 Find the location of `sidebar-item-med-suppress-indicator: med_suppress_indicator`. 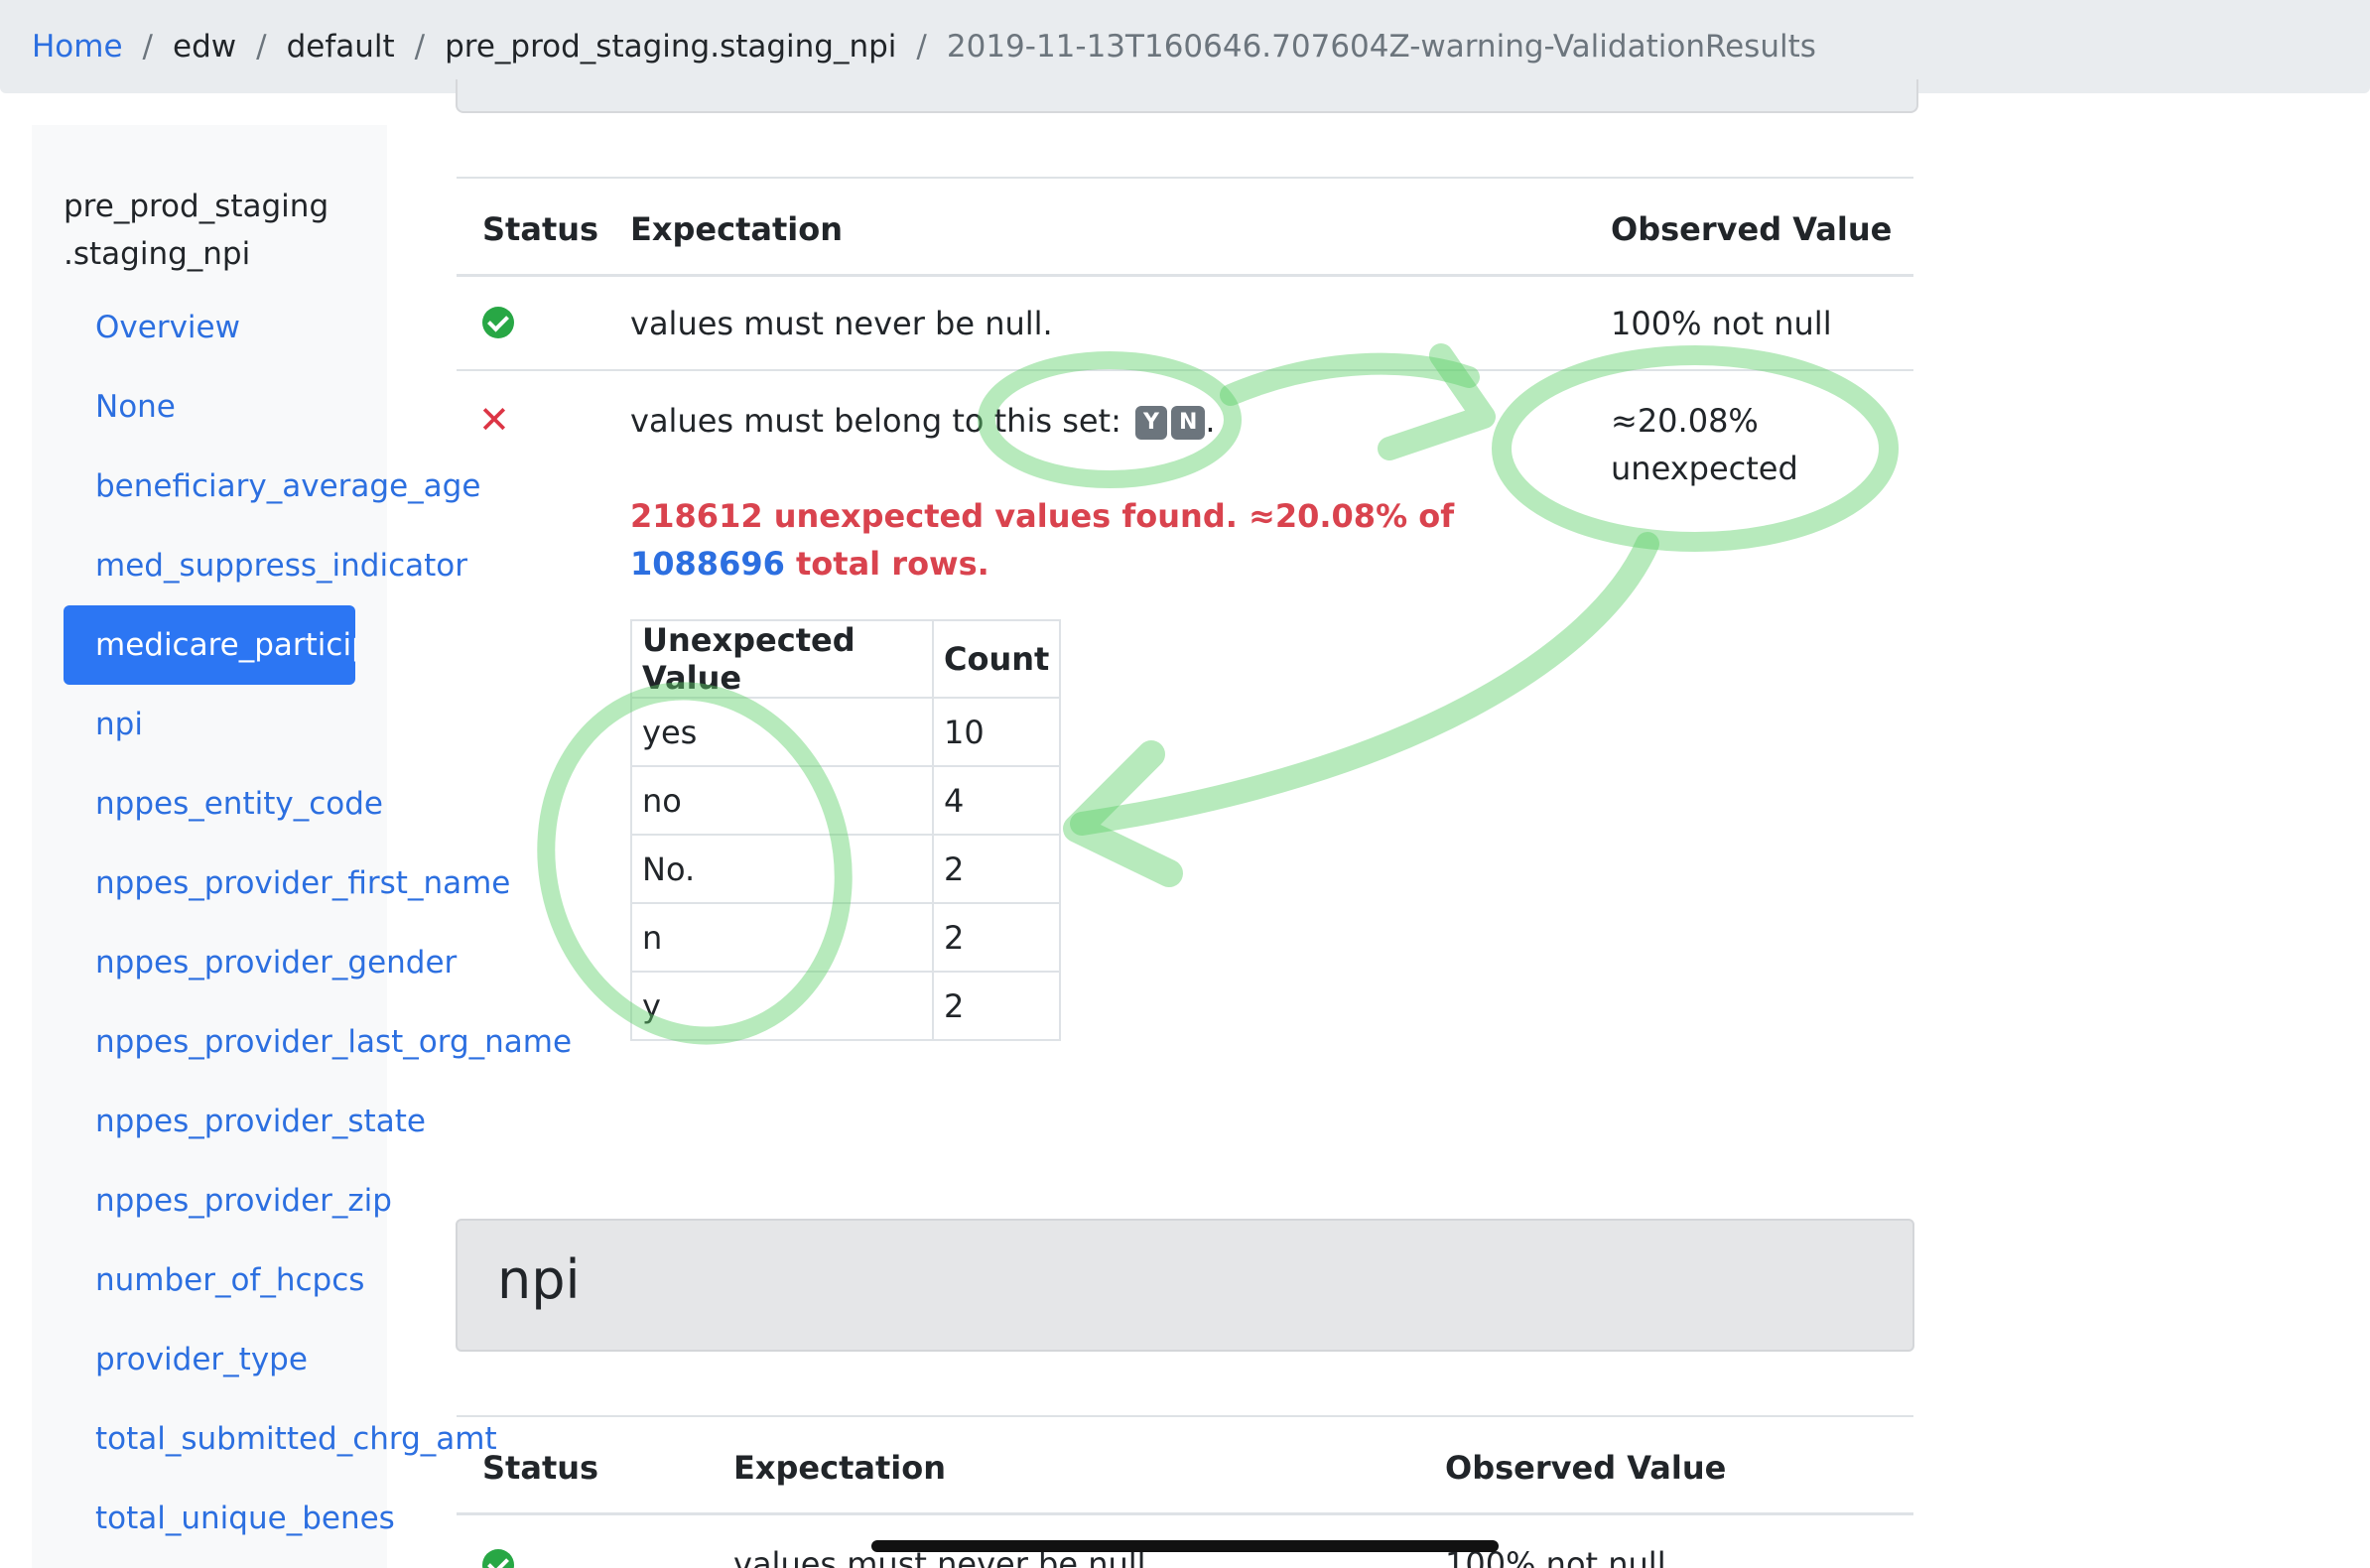

sidebar-item-med-suppress-indicator: med_suppress_indicator is located at coordinates (266, 565).